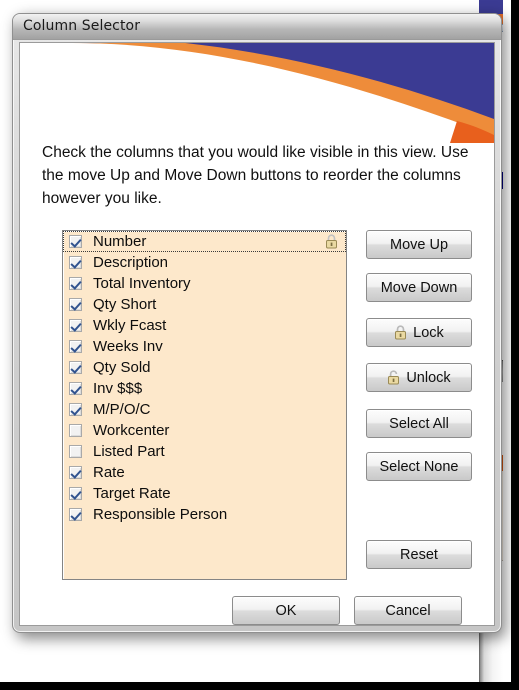  Describe the element at coordinates (131, 430) in the screenshot. I see `column-list-item-label: Workcenter` at that location.